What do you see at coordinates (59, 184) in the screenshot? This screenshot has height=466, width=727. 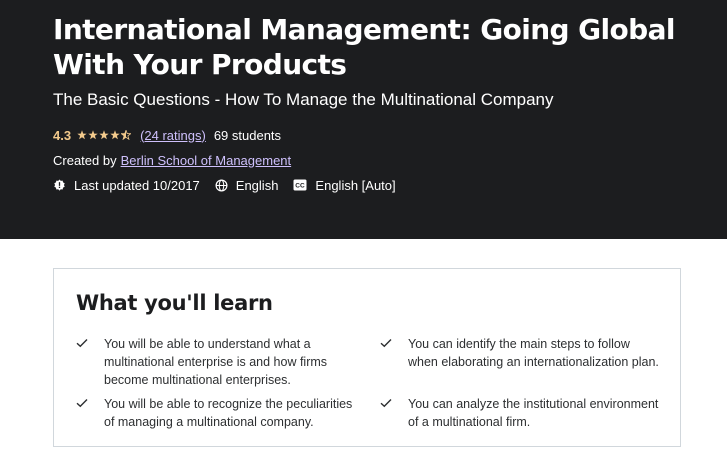 I see `alert-badge-icon` at bounding box center [59, 184].